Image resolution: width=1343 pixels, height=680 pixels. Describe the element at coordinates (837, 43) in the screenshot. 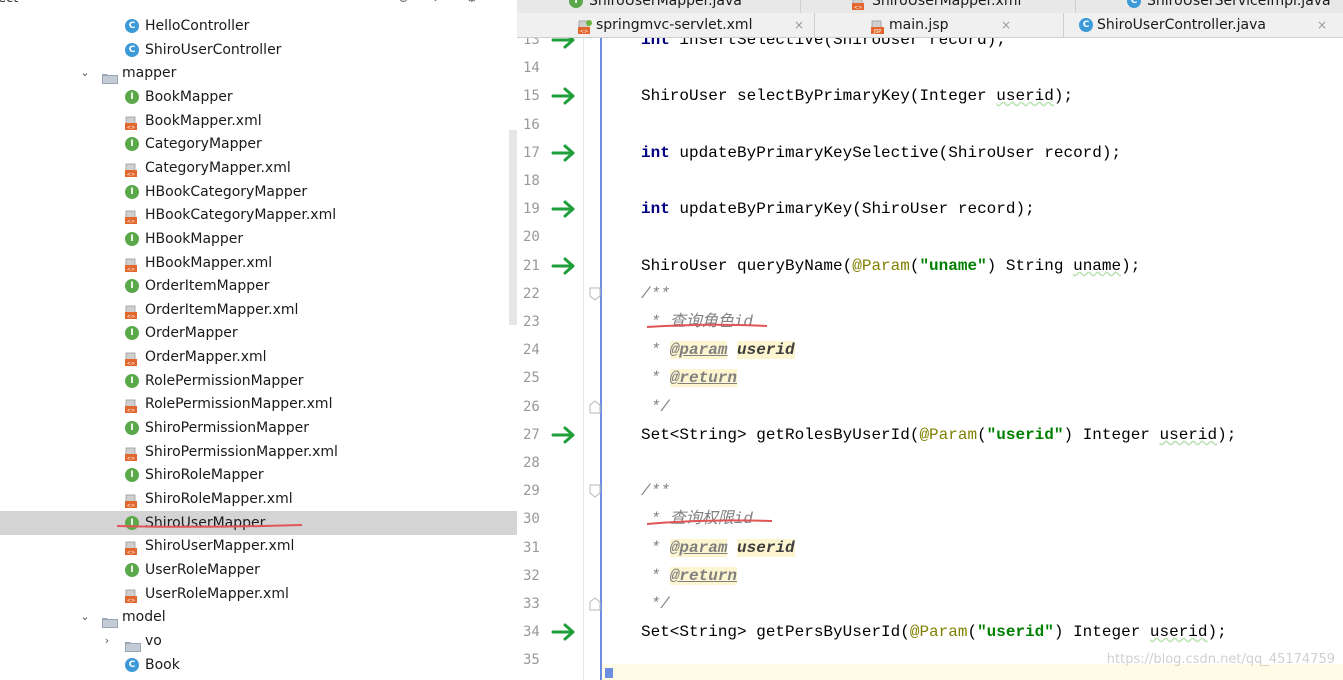

I see `code-token: insertSelective(ShiroUser record);` at that location.